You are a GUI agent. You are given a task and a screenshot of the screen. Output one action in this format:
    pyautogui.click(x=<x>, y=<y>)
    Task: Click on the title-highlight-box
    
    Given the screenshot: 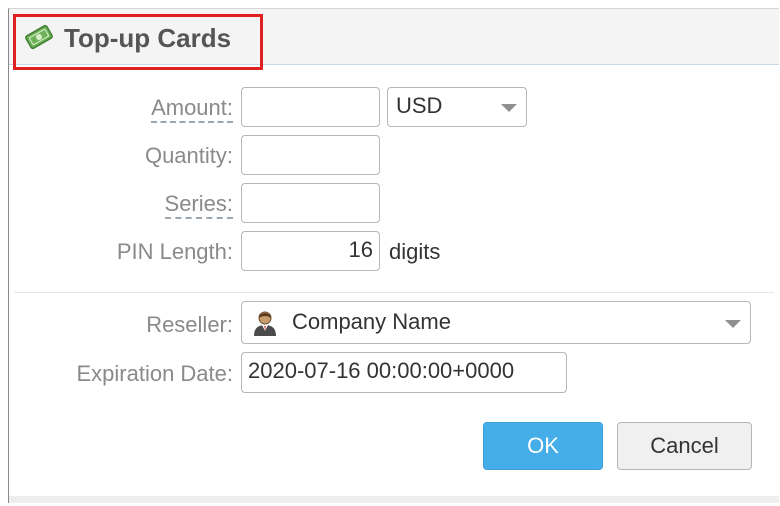 What is the action you would take?
    pyautogui.click(x=138, y=42)
    